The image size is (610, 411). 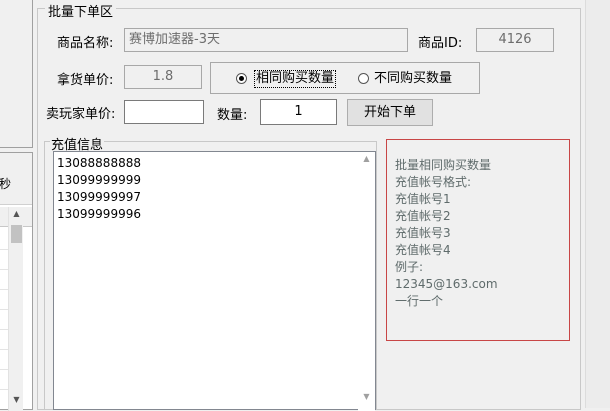 I want to click on left-pane-top, so click(x=16, y=74).